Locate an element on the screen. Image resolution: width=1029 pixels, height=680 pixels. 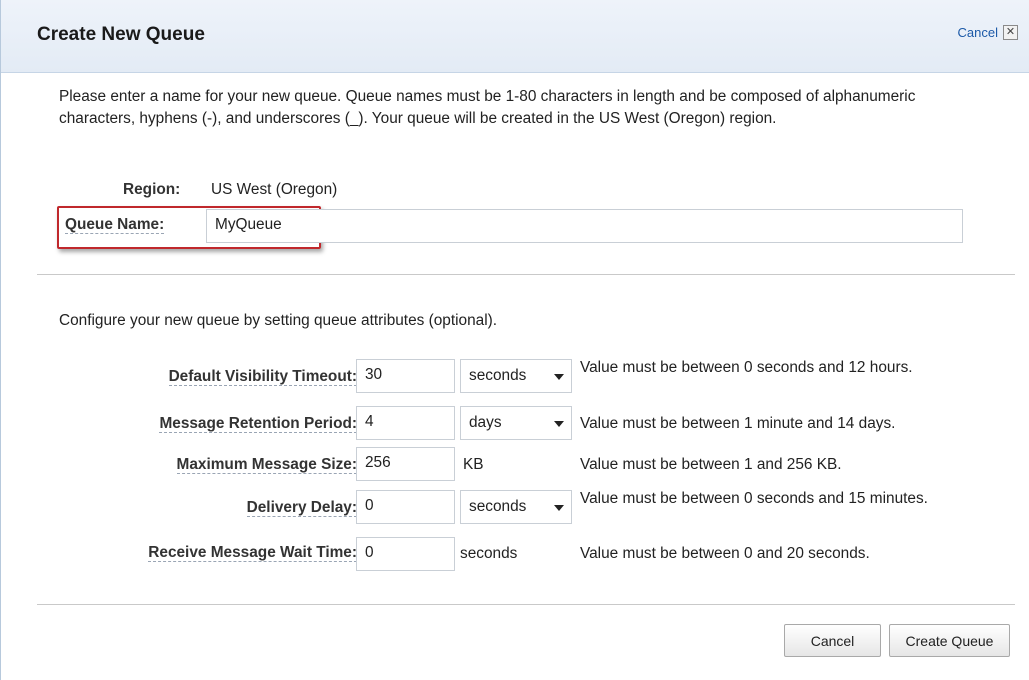
dialog-header: Create New Queue Cancel ✕ is located at coordinates (515, 36).